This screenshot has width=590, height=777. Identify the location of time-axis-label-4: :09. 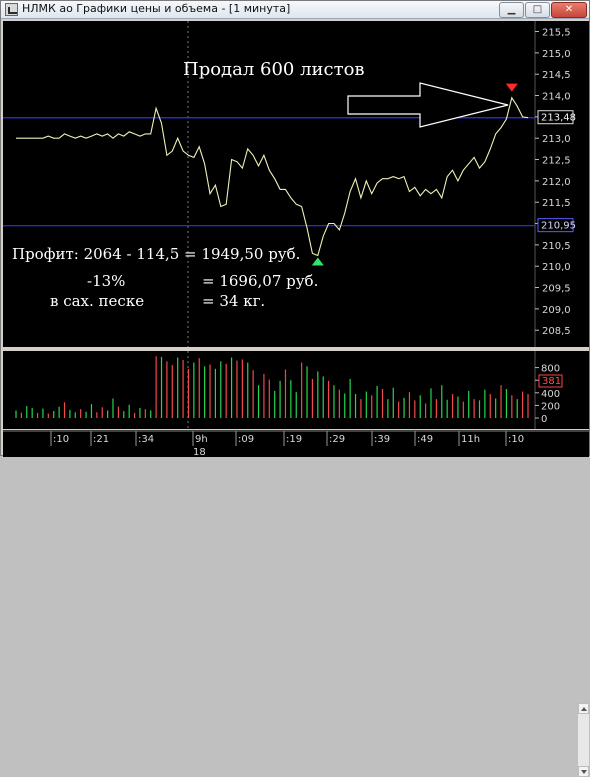
(246, 439).